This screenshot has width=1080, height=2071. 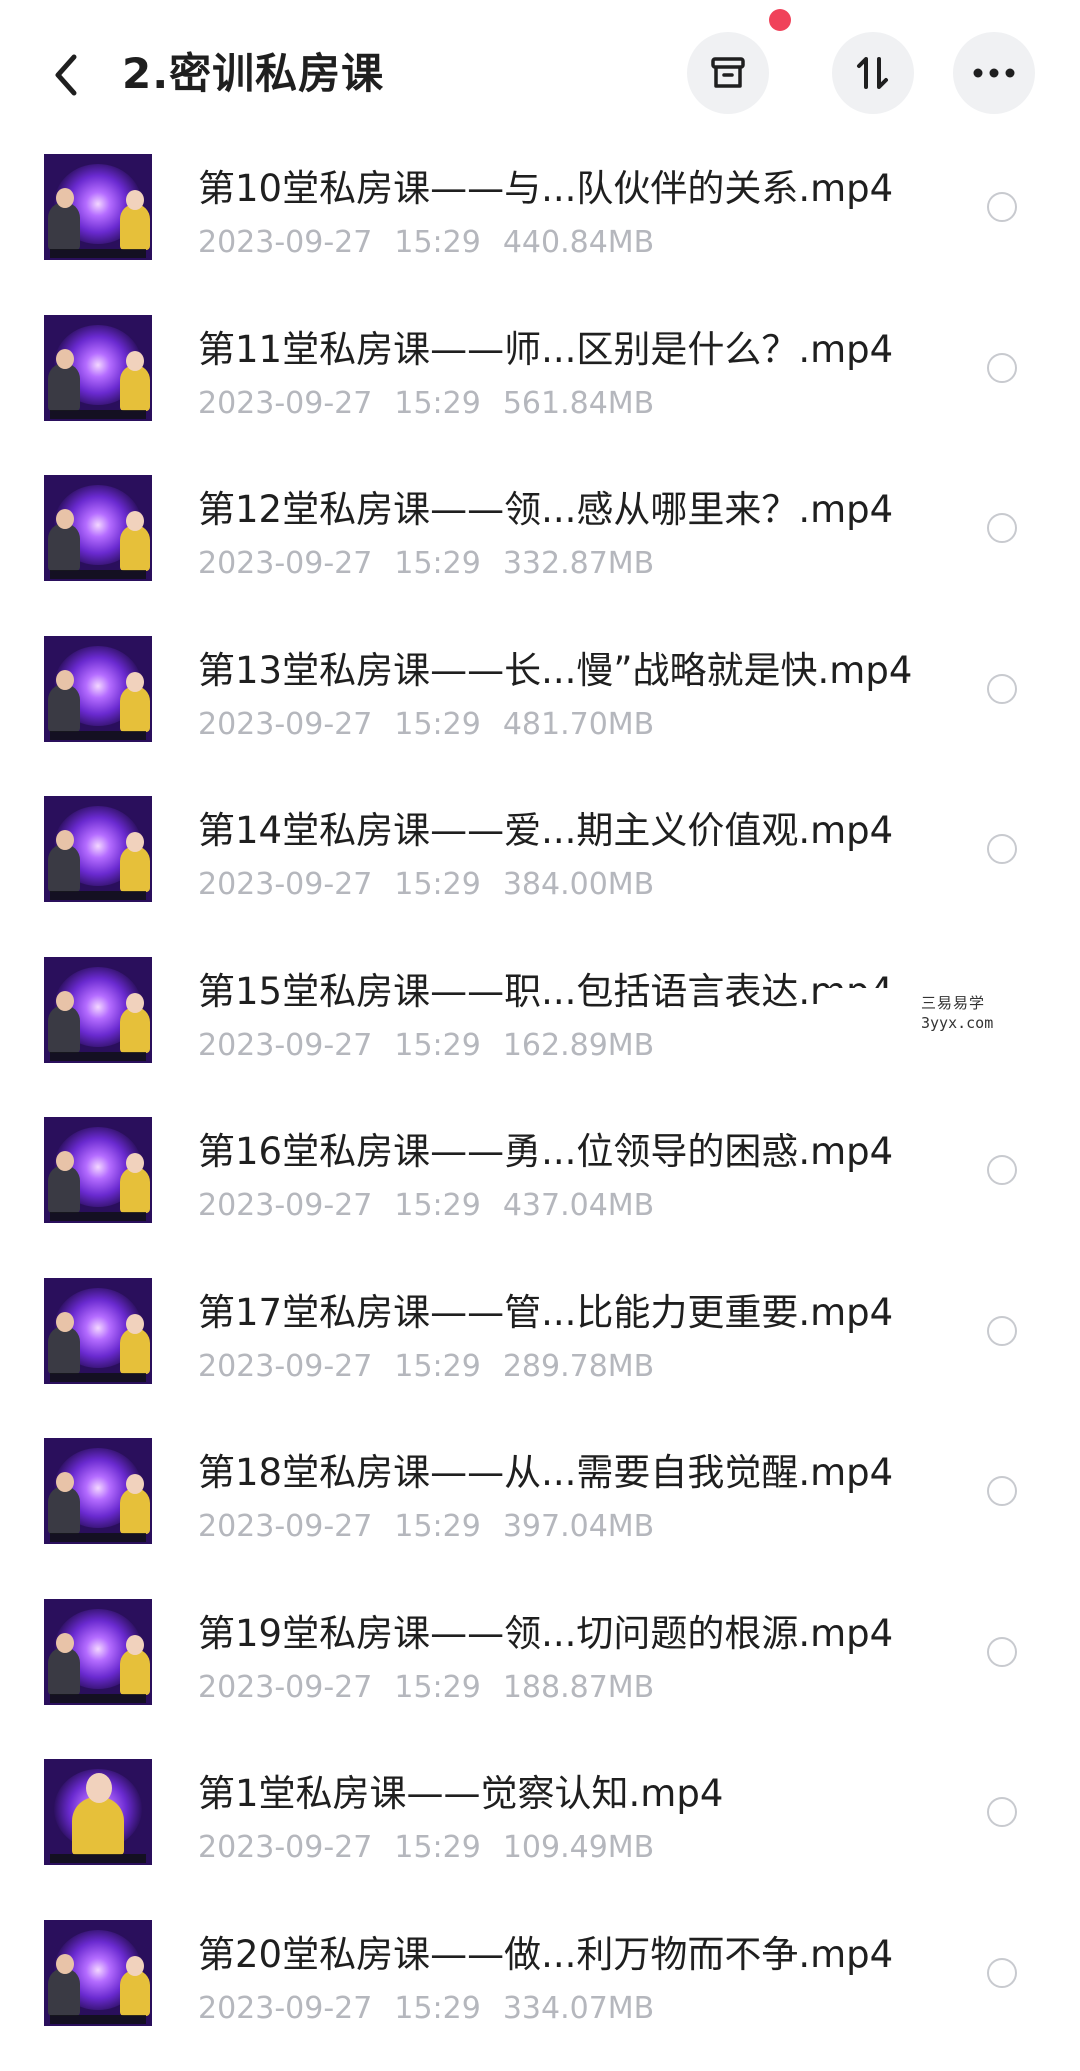 I want to click on file-meta: 2023-09-27 15:29 109.49MB, so click(x=437, y=1848).